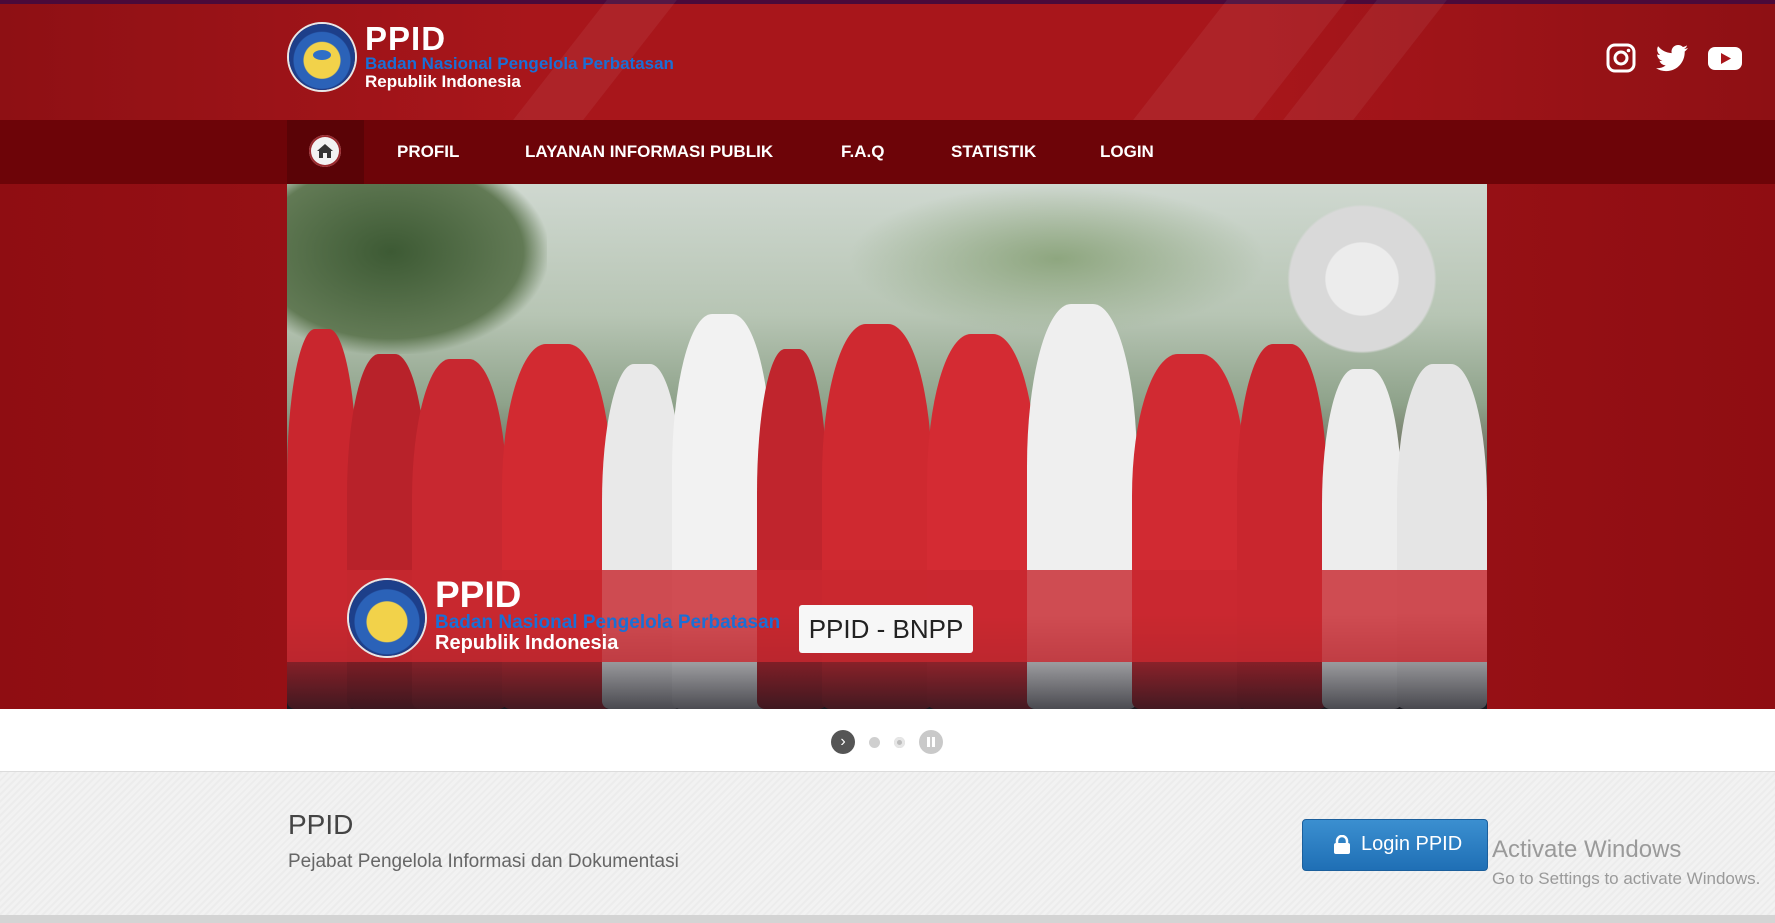 The height and width of the screenshot is (923, 1775). I want to click on home-icon, so click(325, 151).